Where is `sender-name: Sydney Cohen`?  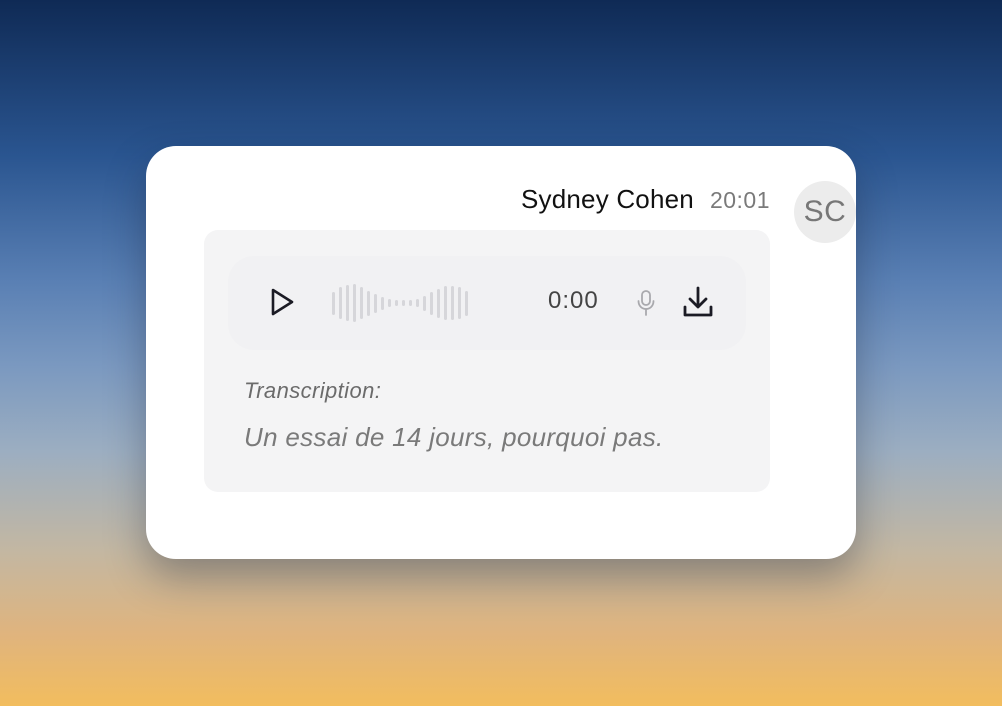
sender-name: Sydney Cohen is located at coordinates (607, 199).